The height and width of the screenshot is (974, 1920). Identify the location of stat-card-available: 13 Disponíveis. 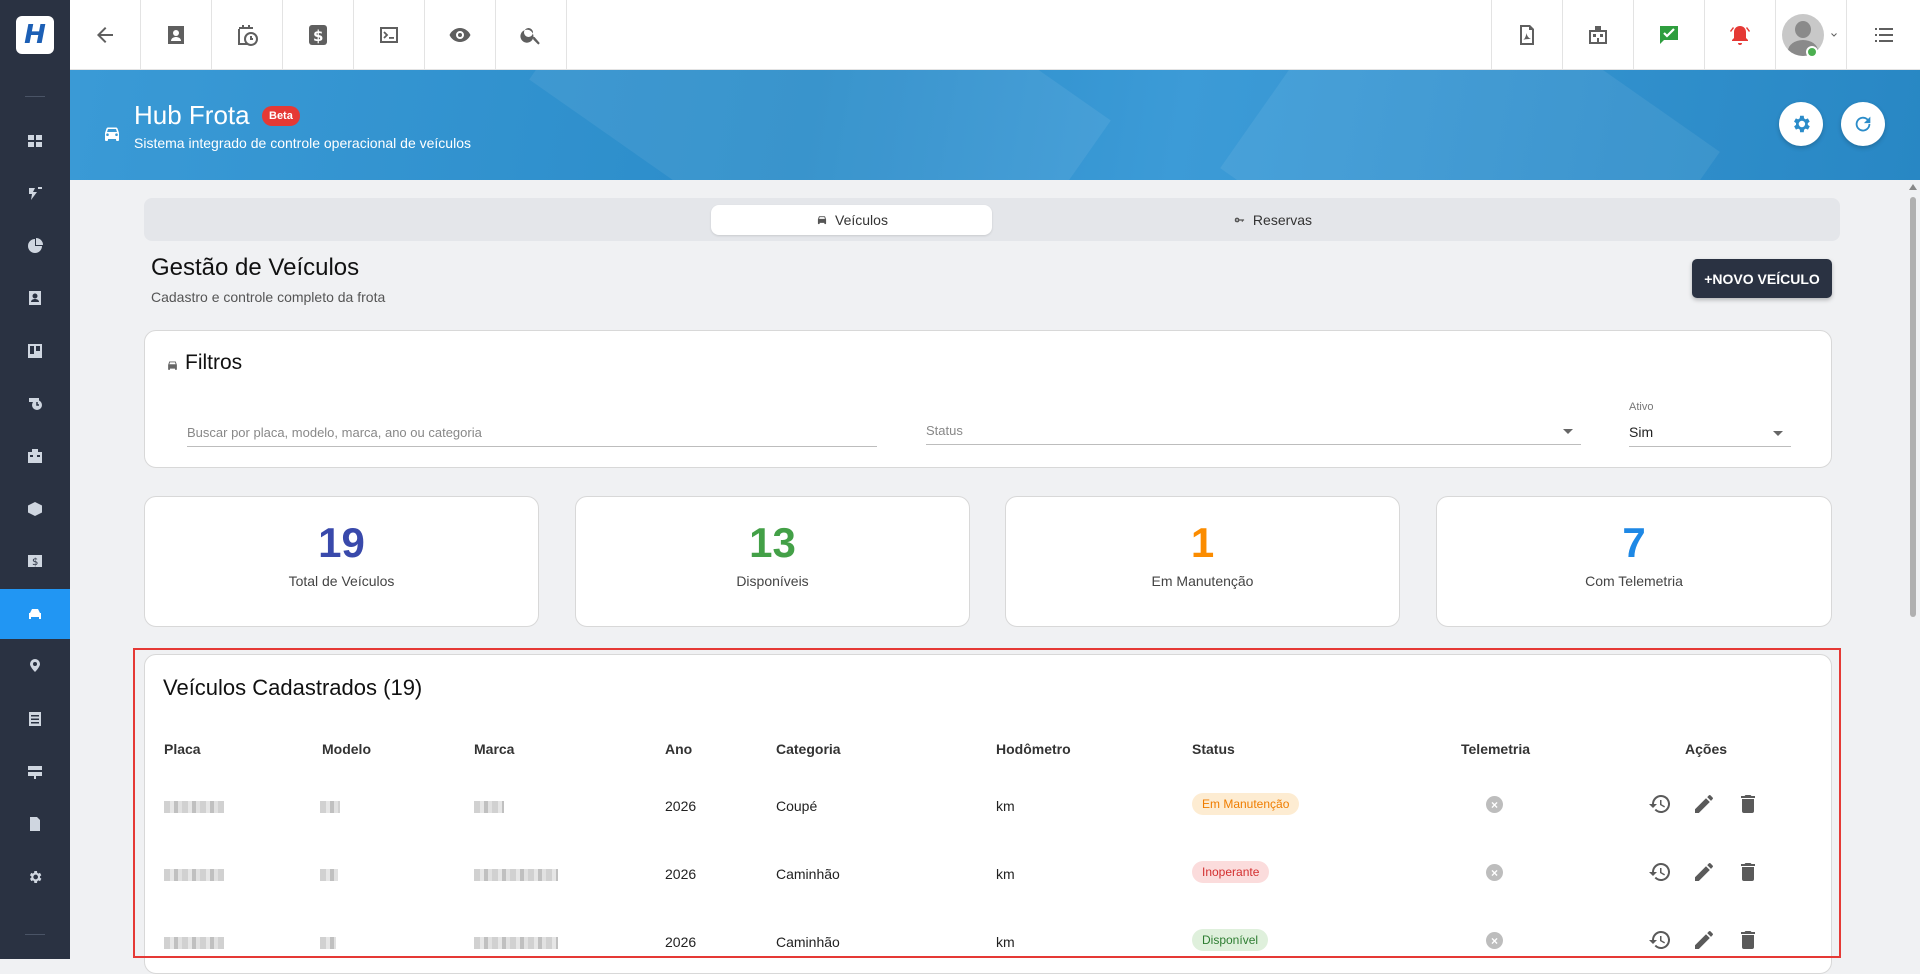
(772, 561).